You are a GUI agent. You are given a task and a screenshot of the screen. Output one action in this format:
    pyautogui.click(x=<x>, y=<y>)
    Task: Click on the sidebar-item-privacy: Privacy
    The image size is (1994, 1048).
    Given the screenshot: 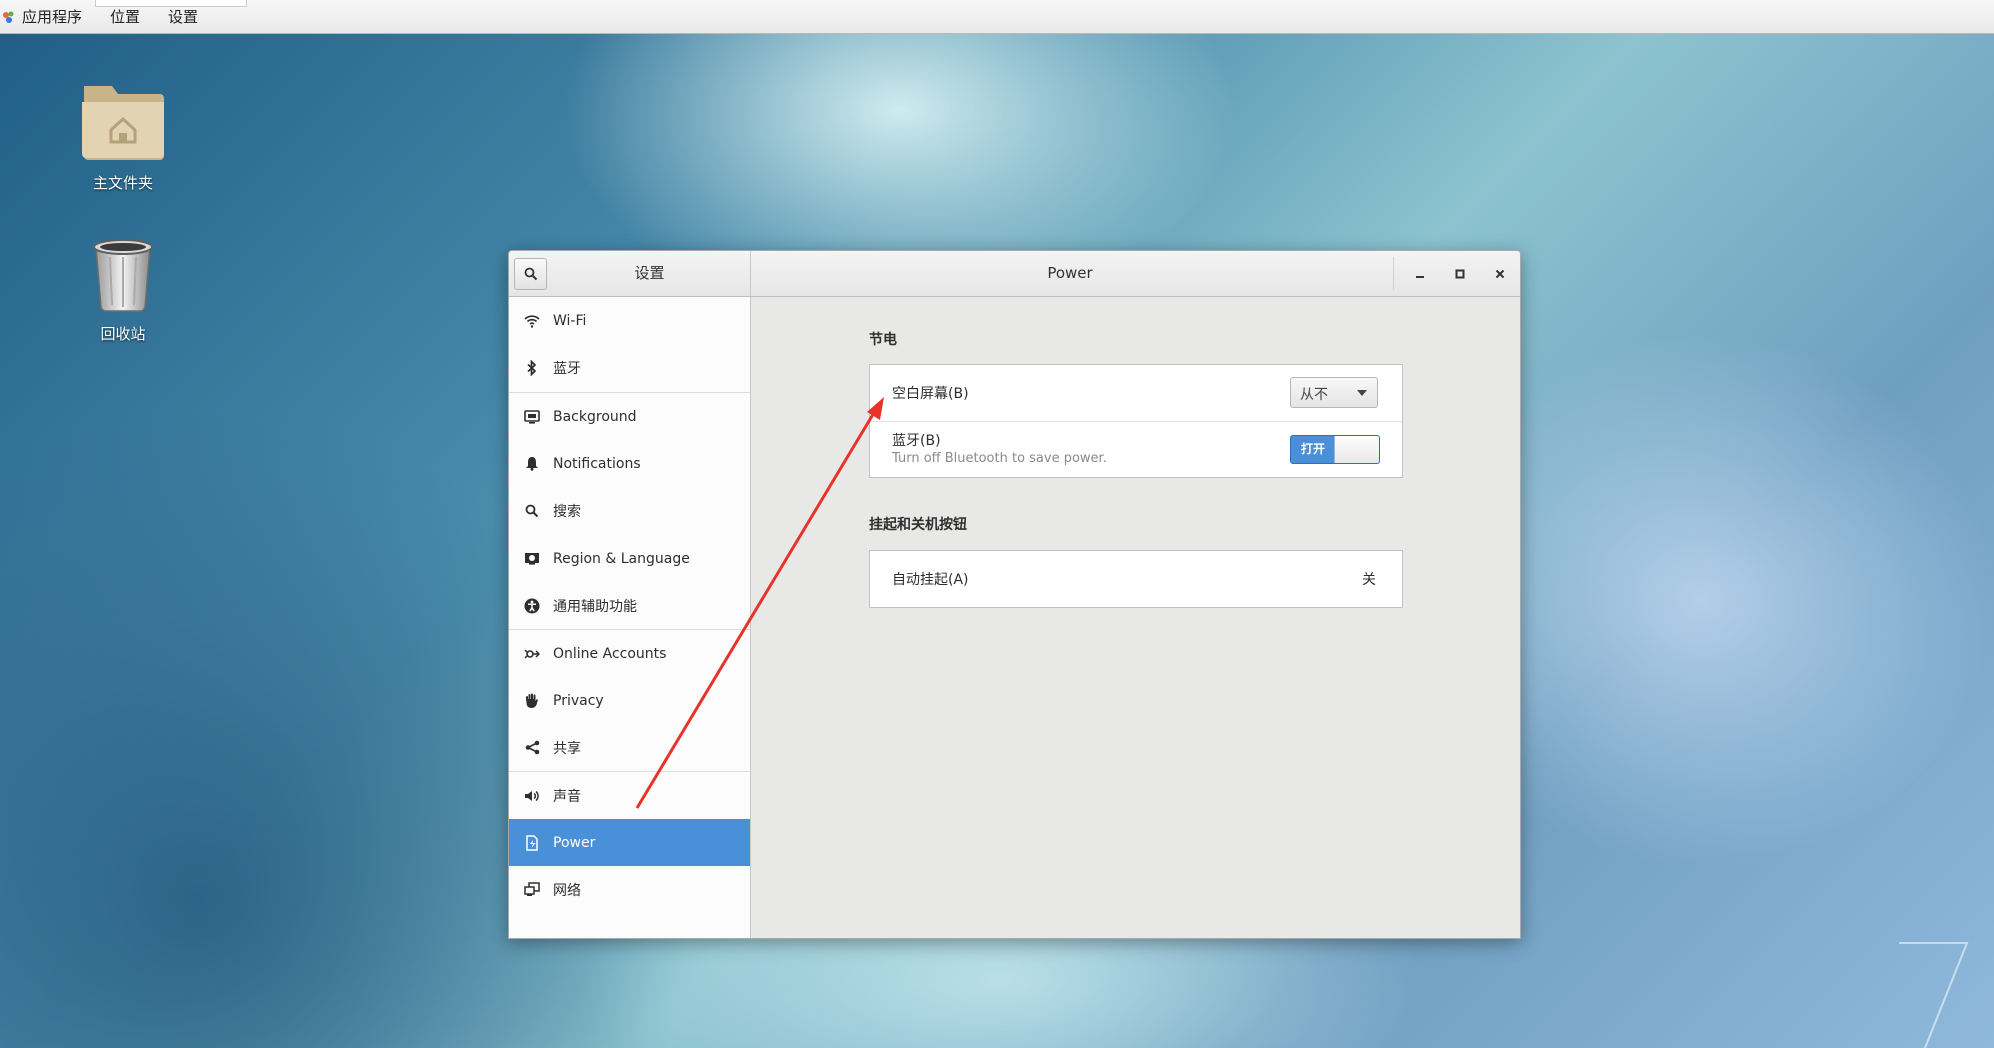 What is the action you would take?
    pyautogui.click(x=629, y=700)
    